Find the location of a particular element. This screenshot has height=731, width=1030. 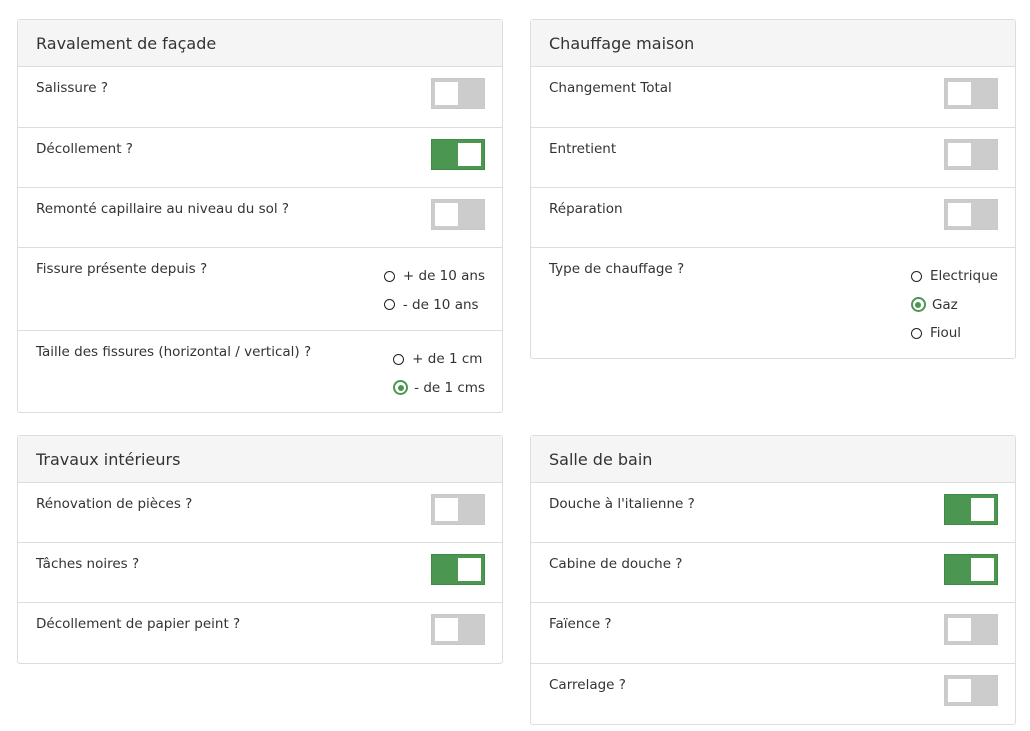

row-decollement: Décollement ? is located at coordinates (260, 158).